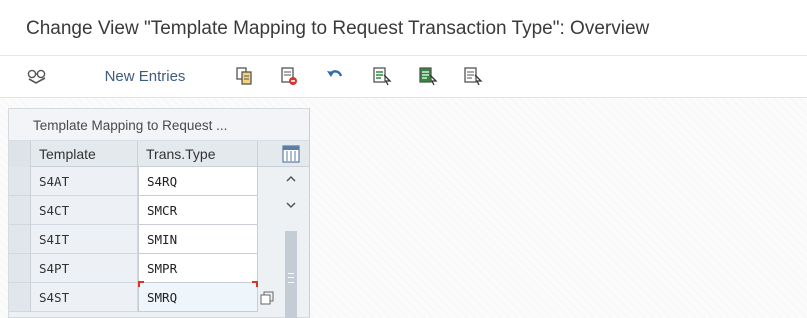 The width and height of the screenshot is (807, 318). What do you see at coordinates (84, 297) in the screenshot?
I see `template-cell: S4ST` at bounding box center [84, 297].